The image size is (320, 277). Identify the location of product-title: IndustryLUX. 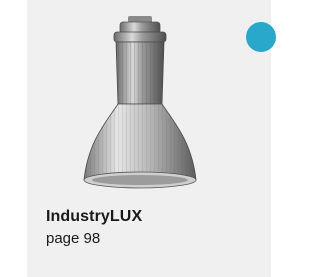
(94, 217).